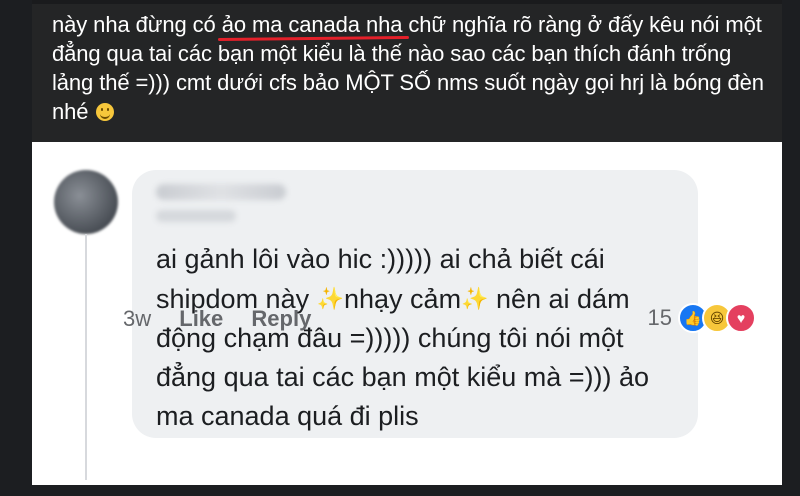 Image resolution: width=800 pixels, height=496 pixels. I want to click on bottom-edge, so click(400, 490).